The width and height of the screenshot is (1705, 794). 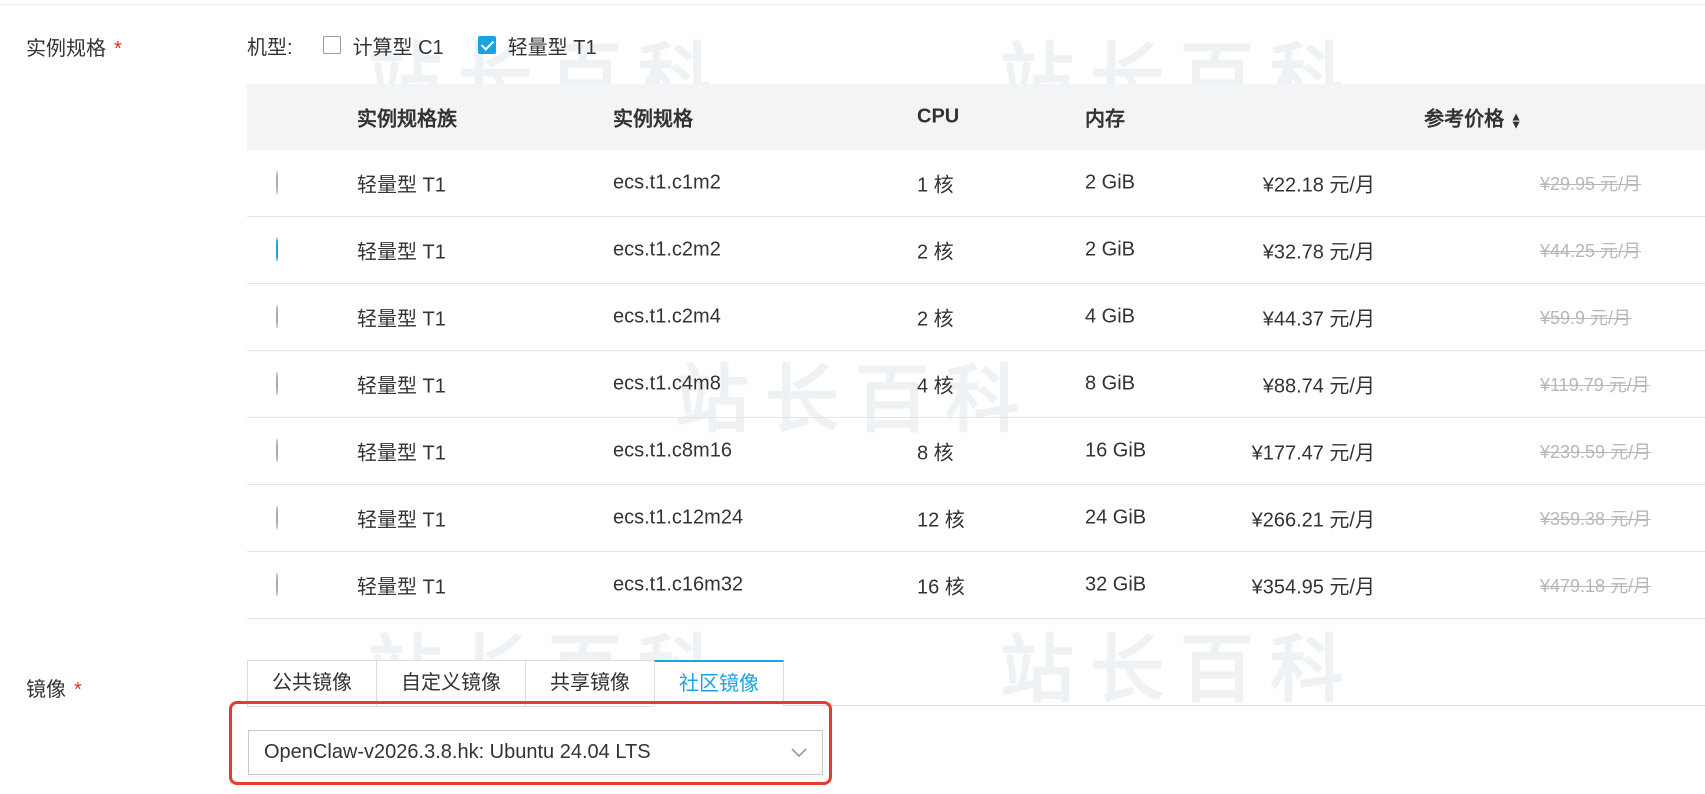 I want to click on table-header: 实例规格族 实例规格 CPU 内存 参考价格 ▲ ▼, so click(x=976, y=117).